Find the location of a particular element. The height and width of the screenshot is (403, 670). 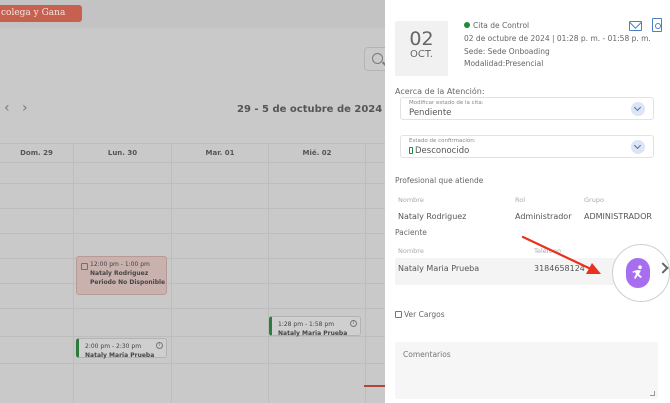

professional-role: Administrador is located at coordinates (543, 216).